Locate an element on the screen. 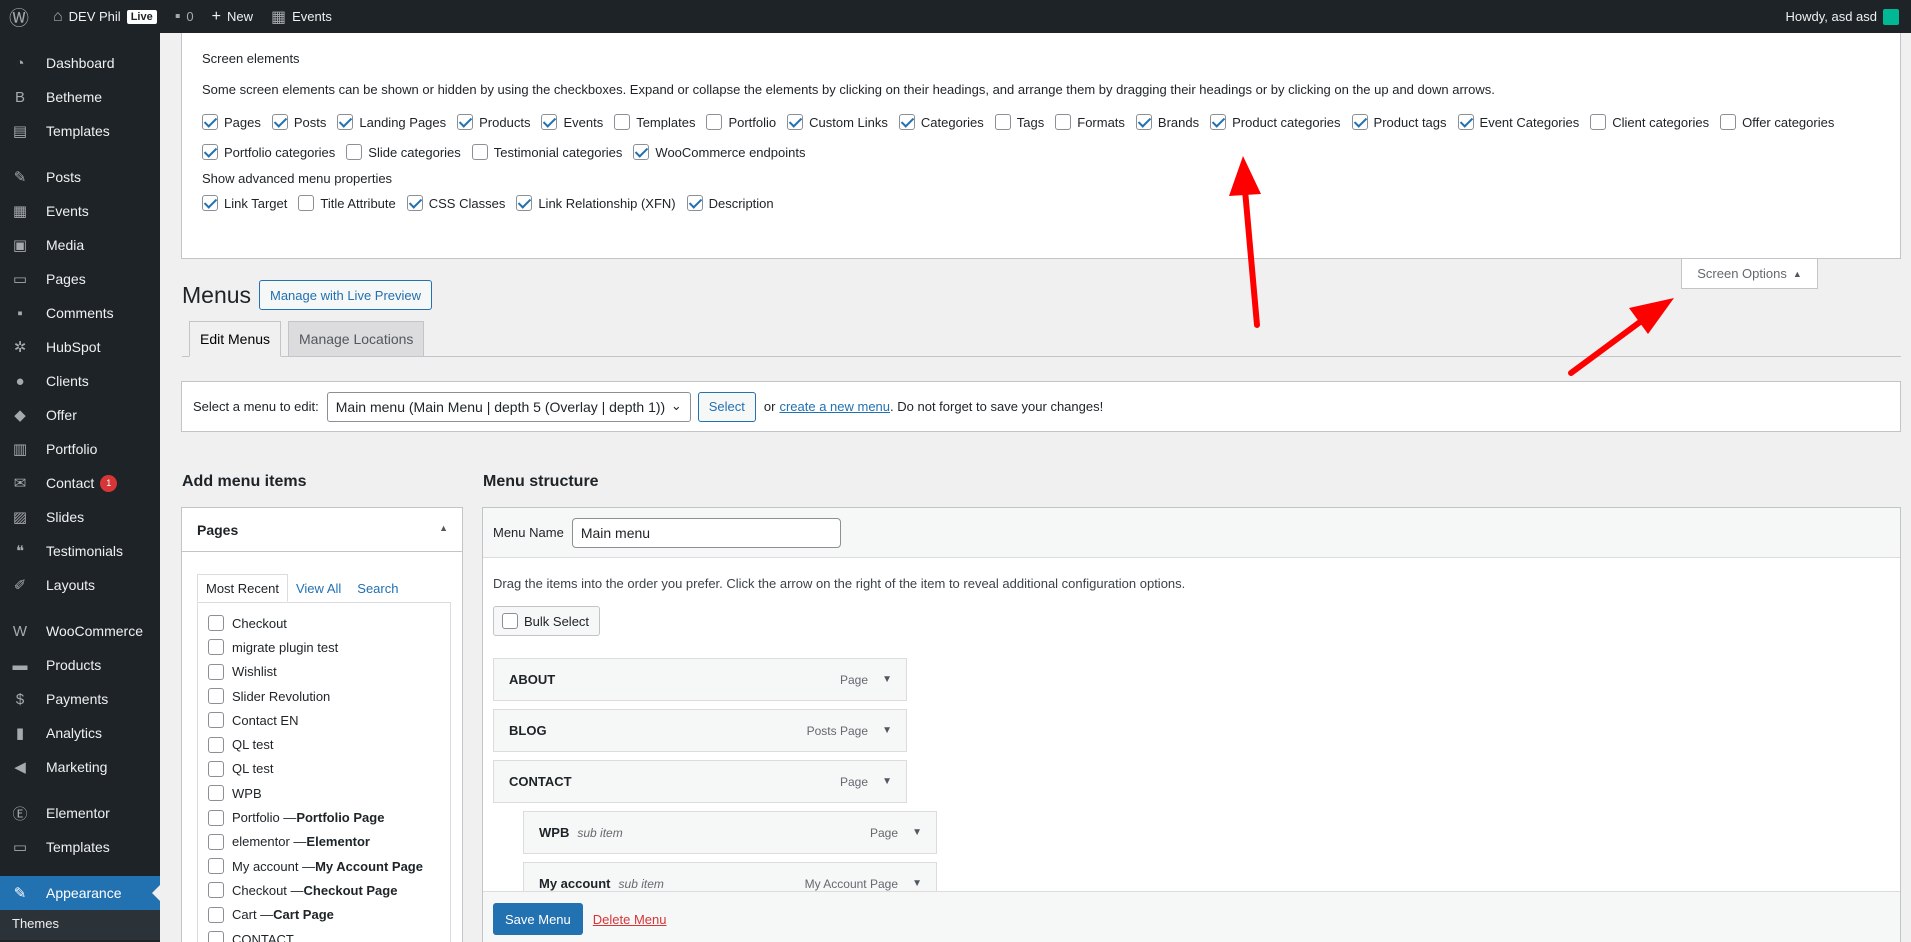 The height and width of the screenshot is (942, 1911). option-portfolio: Portfolio is located at coordinates (741, 122).